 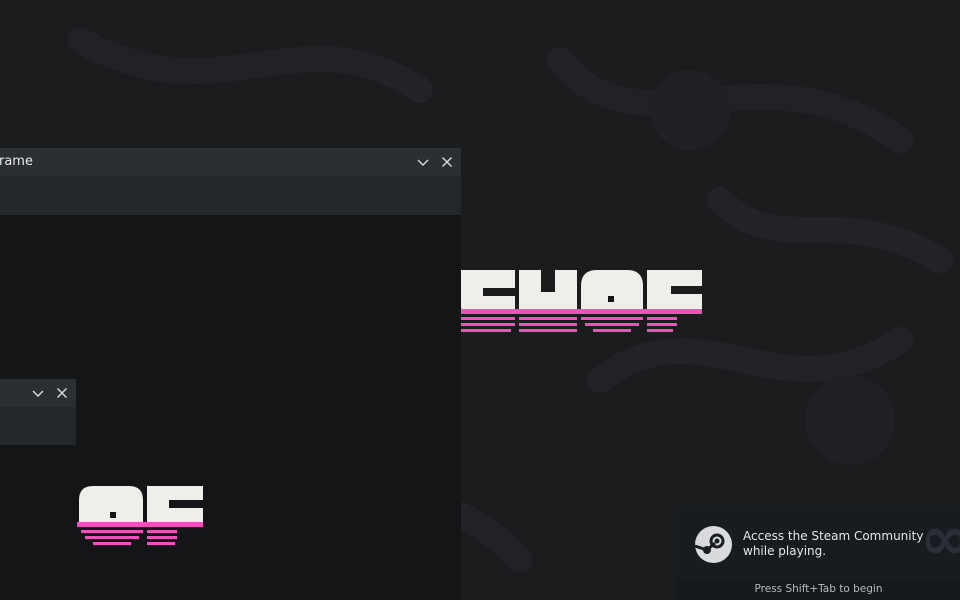 What do you see at coordinates (16, 161) in the screenshot?
I see `window-title: rame` at bounding box center [16, 161].